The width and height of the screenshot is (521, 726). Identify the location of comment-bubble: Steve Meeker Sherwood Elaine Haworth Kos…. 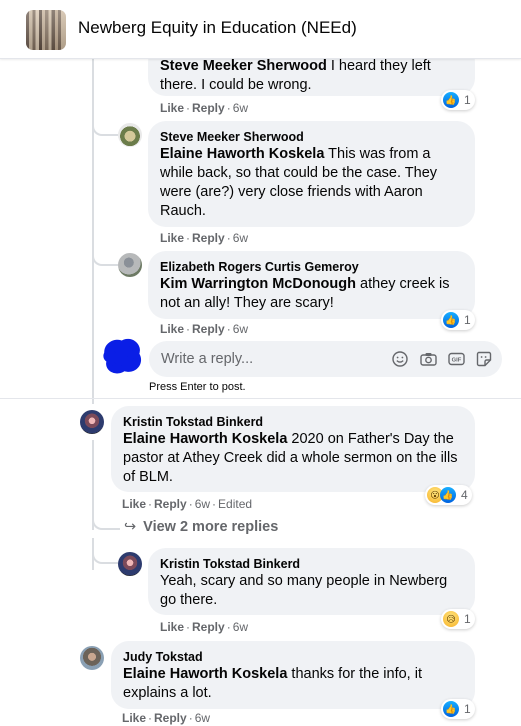
(311, 174).